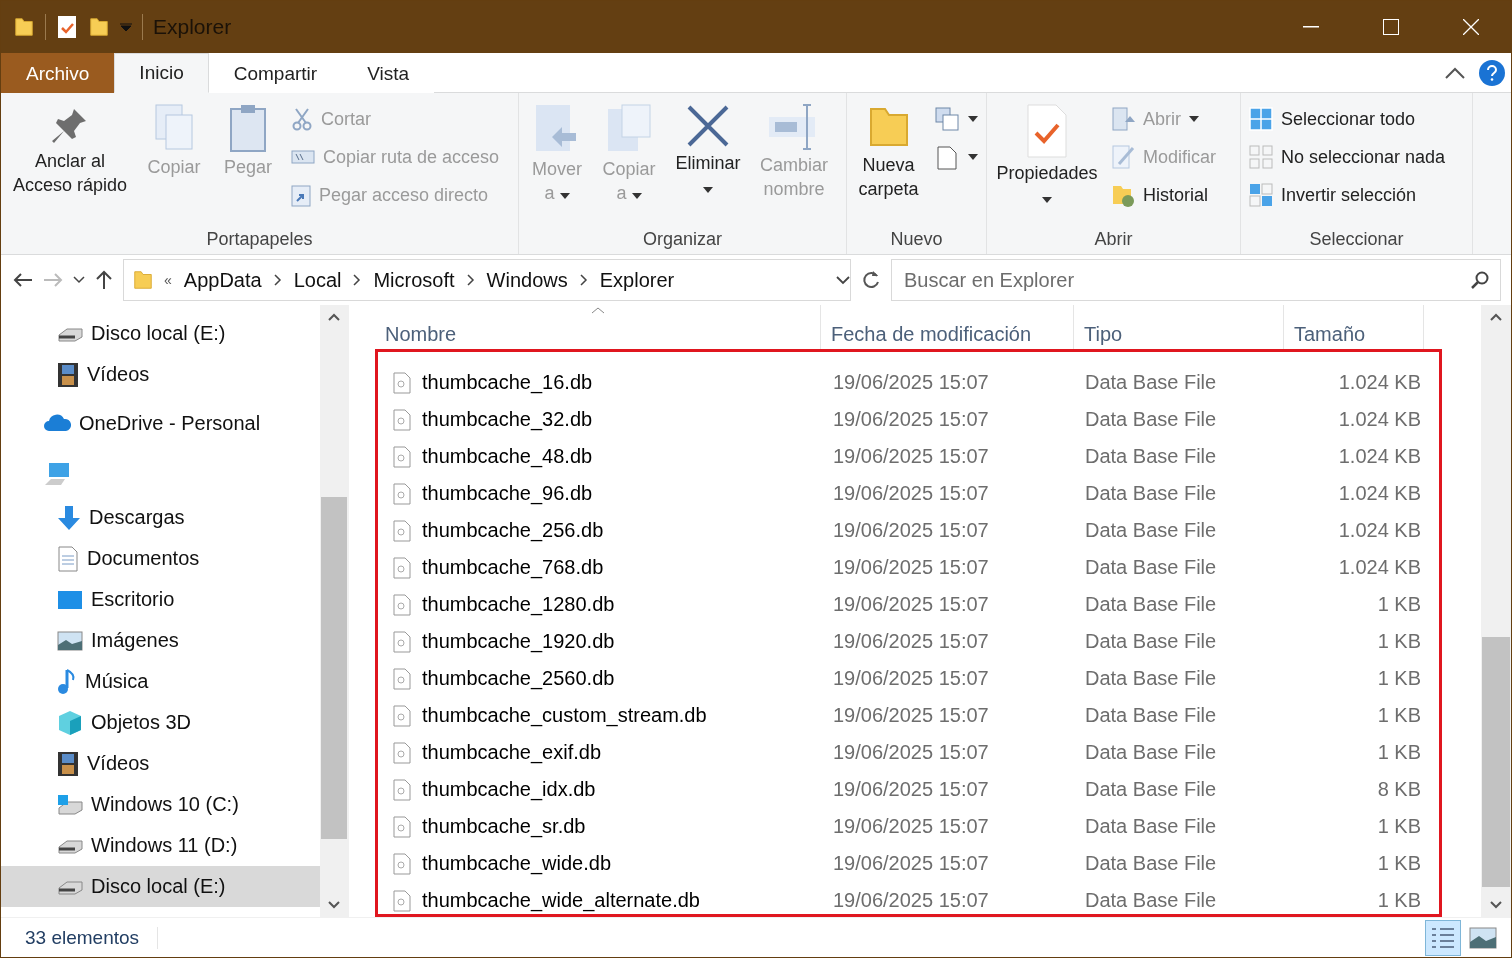 This screenshot has width=1512, height=958. I want to click on file-name: thumbcache_1280.db, so click(518, 604).